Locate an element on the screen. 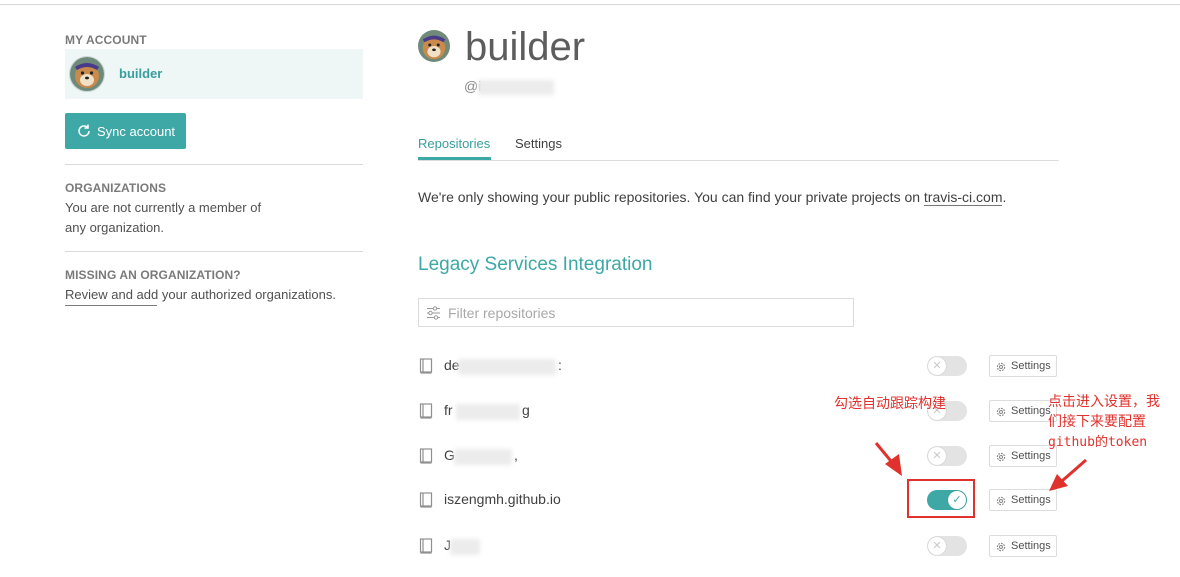 This screenshot has height=577, width=1180. repo-name: iszengmh.github.io is located at coordinates (502, 499).